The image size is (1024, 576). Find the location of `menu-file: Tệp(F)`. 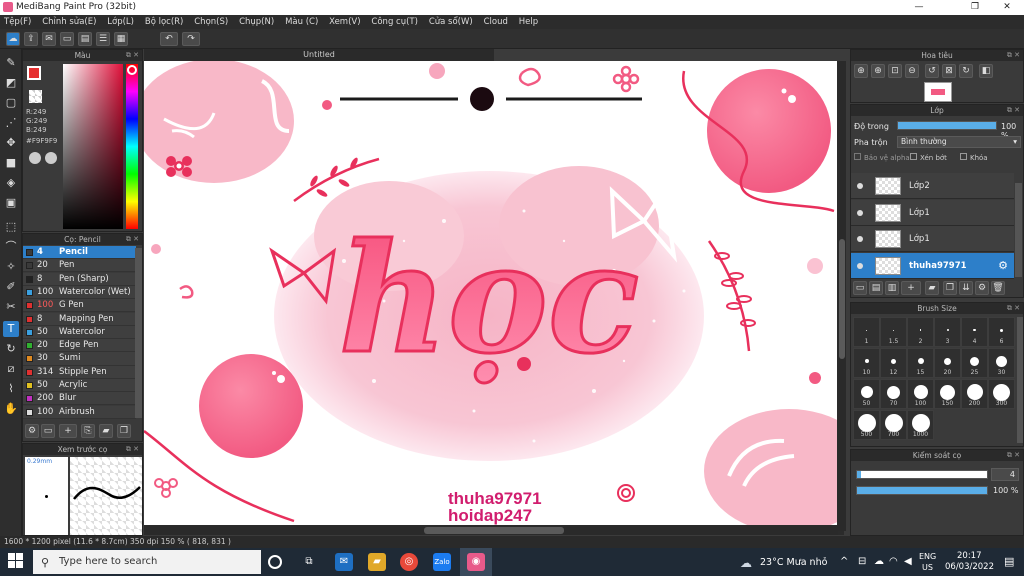

menu-file: Tệp(F) is located at coordinates (17, 22).